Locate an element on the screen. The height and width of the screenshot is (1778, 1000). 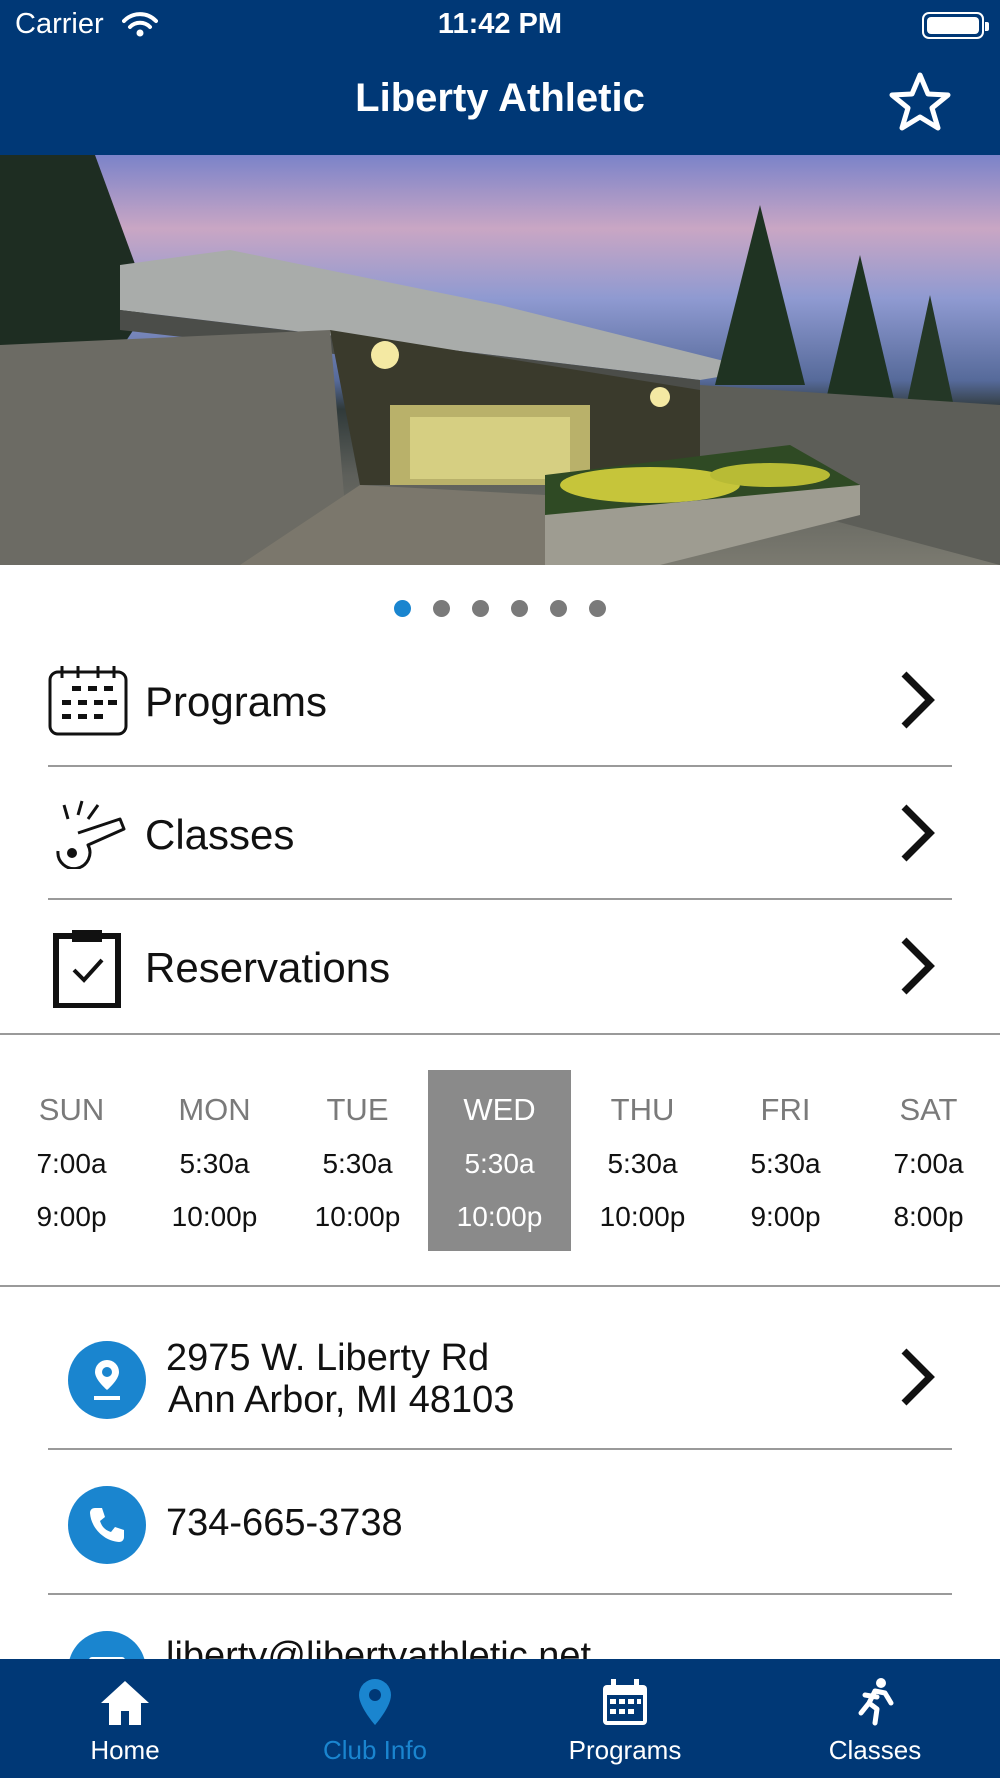
hours-day-tue: TUE 5:30a 10:00p is located at coordinates (357, 1160).